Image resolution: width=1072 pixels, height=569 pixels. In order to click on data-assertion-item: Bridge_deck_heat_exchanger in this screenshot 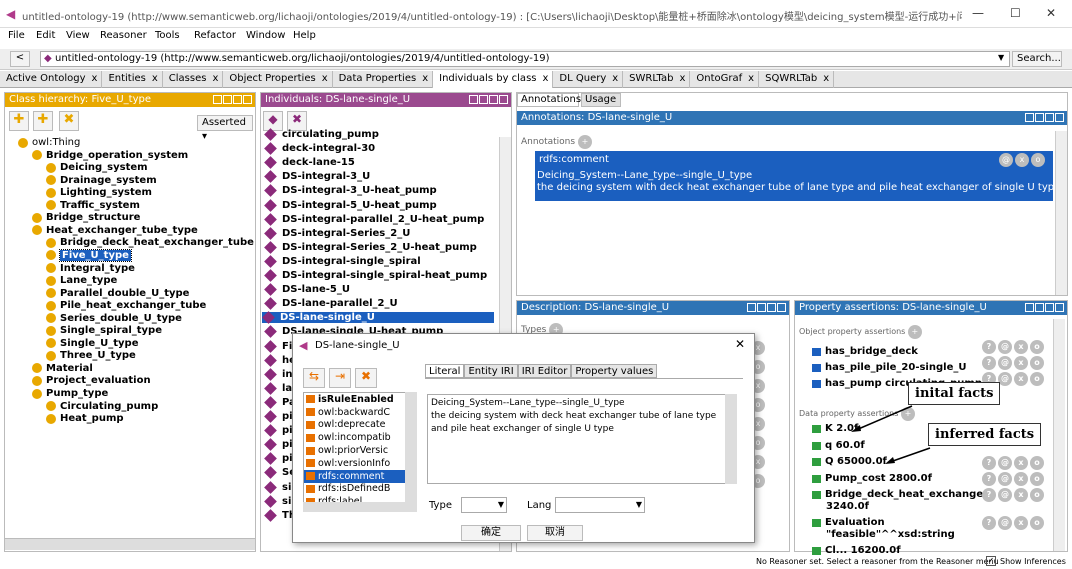, I will do `click(900, 494)`.